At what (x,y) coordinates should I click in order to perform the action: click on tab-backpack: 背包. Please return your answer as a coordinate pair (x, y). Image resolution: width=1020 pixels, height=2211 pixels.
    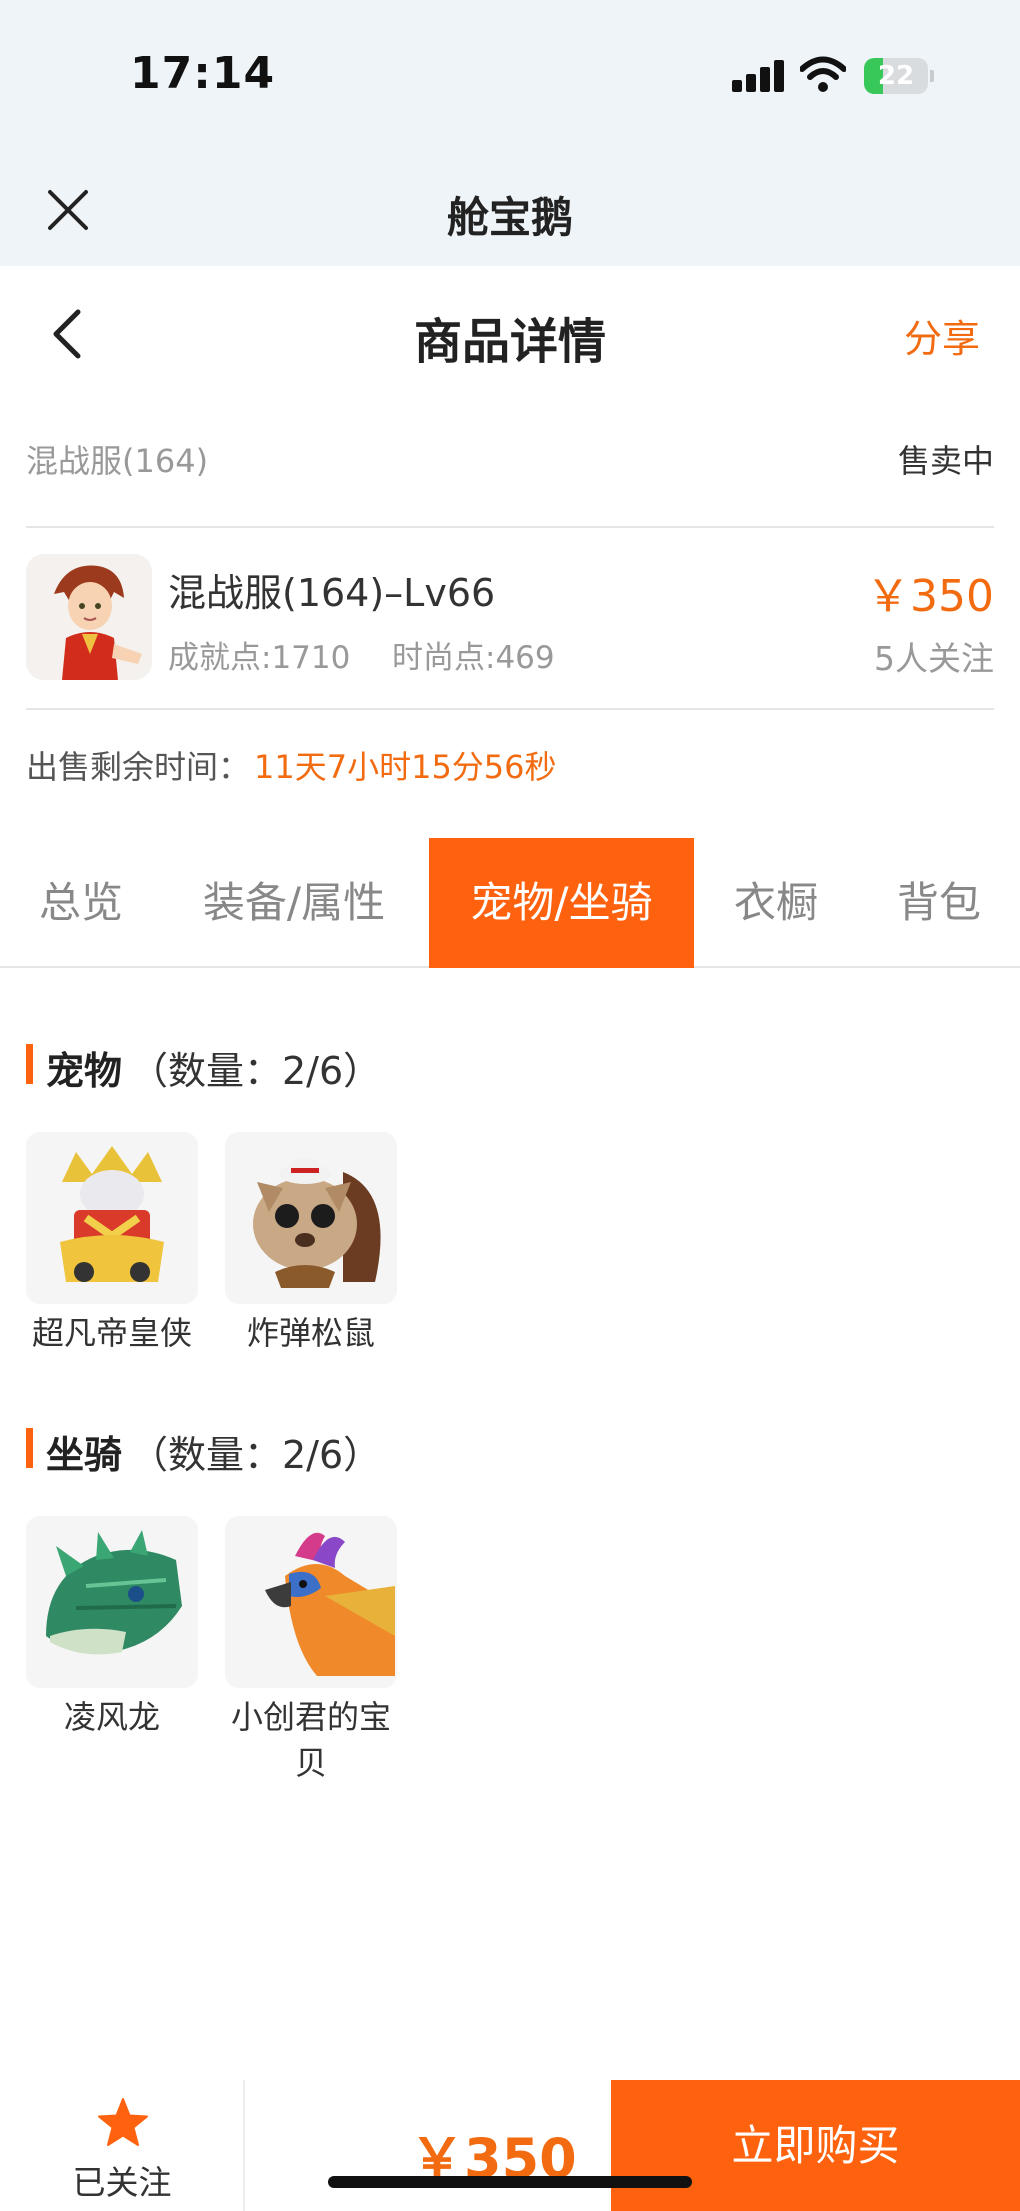
    Looking at the image, I should click on (939, 903).